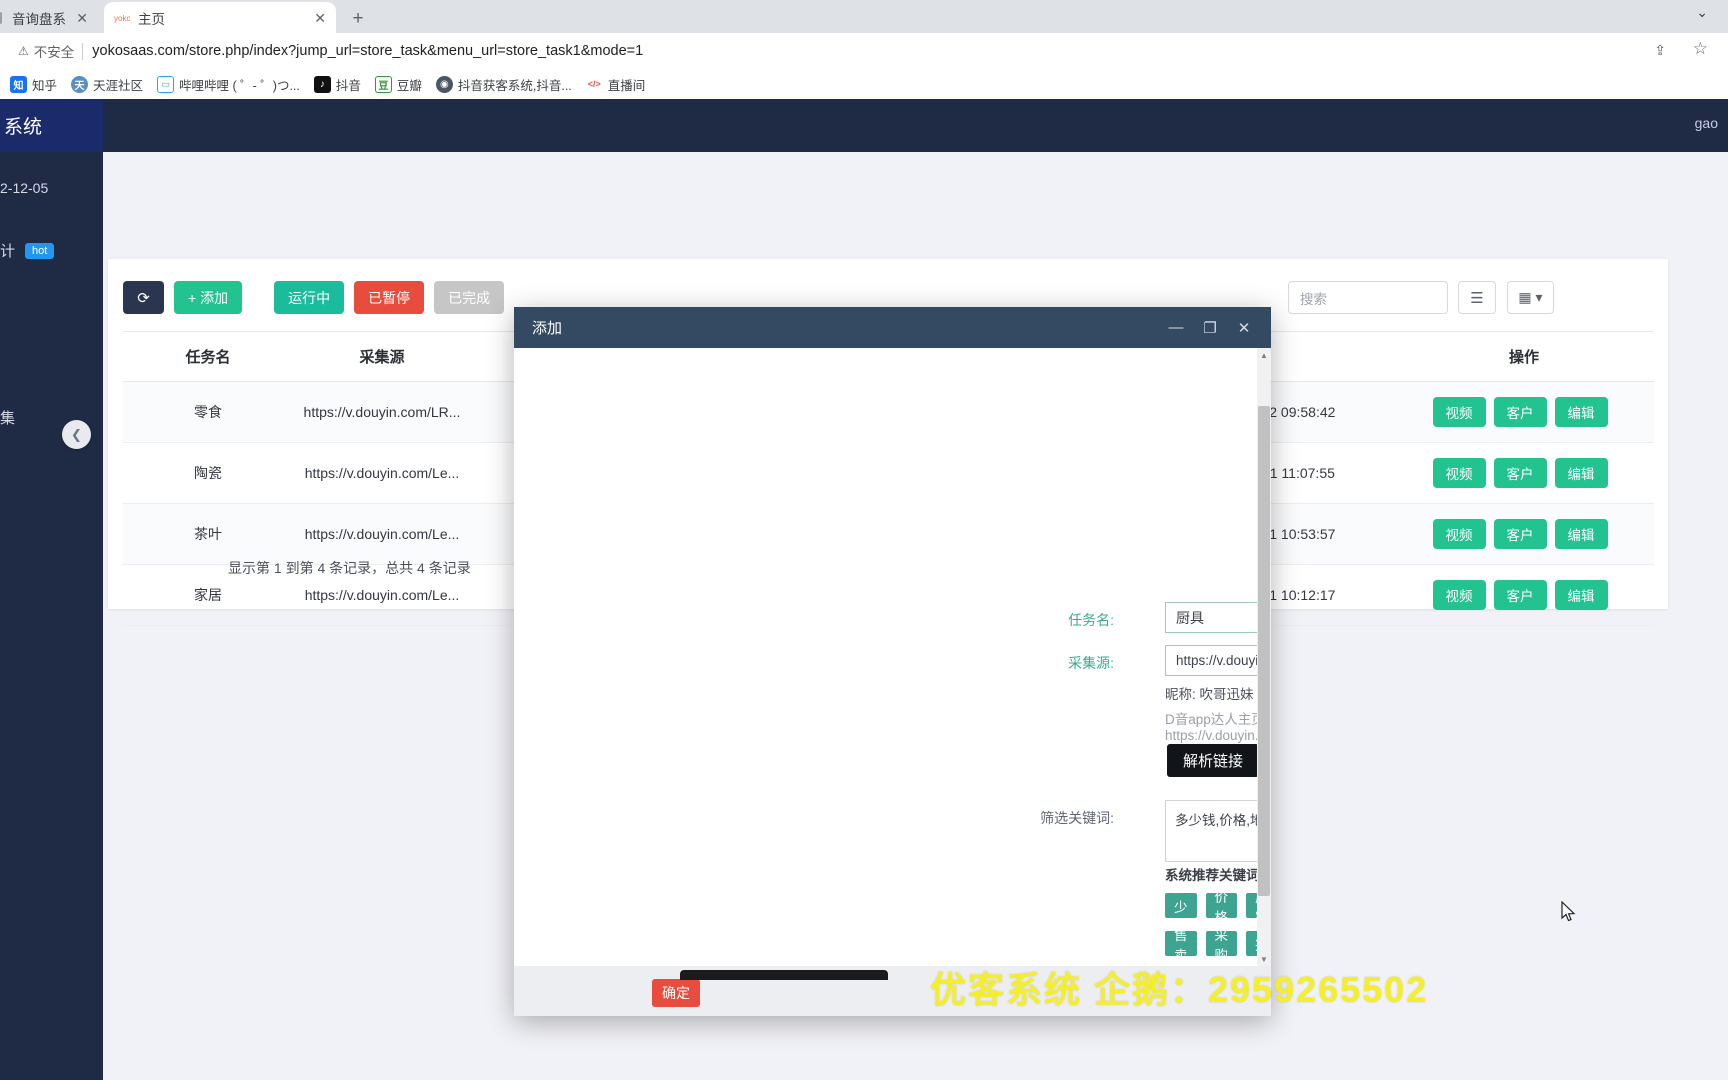 The height and width of the screenshot is (1080, 1728). Describe the element at coordinates (864, 16) in the screenshot. I see `tab-strip: 音询盘系统-短 ✕ yoko 主页 ✕ + ⌄` at that location.